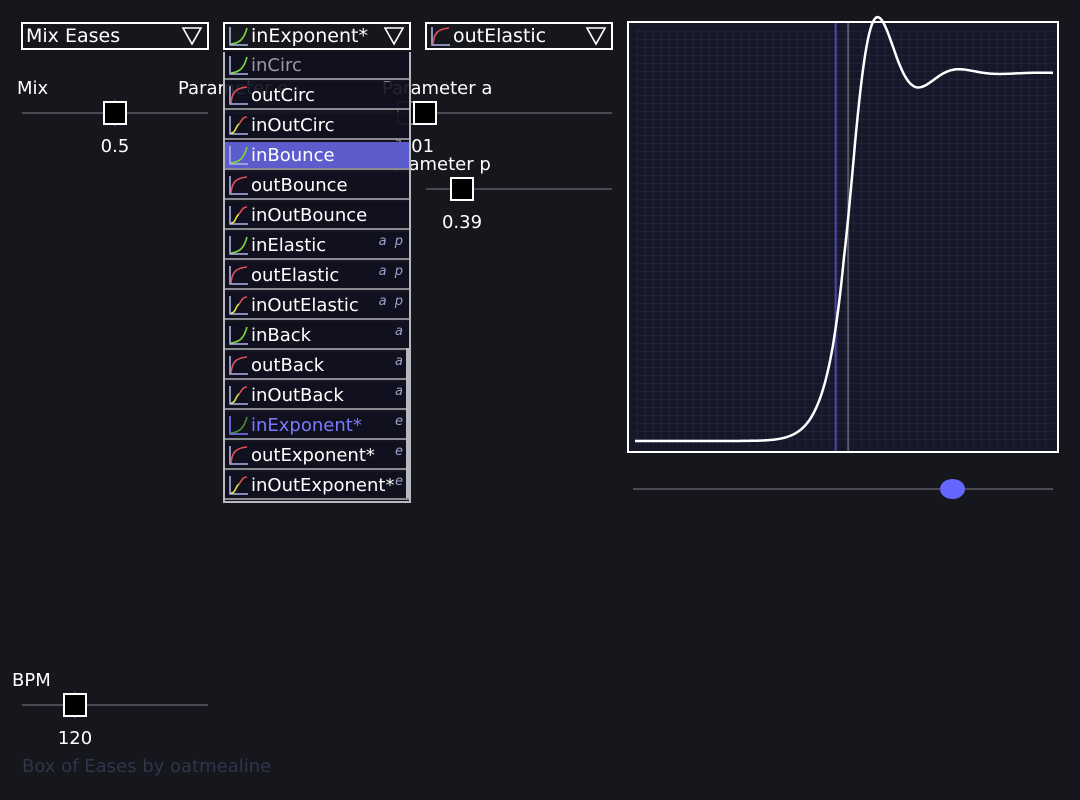 Image resolution: width=1080 pixels, height=800 pixels. I want to click on dropdown-item: inOutExponent* e, so click(317, 486).